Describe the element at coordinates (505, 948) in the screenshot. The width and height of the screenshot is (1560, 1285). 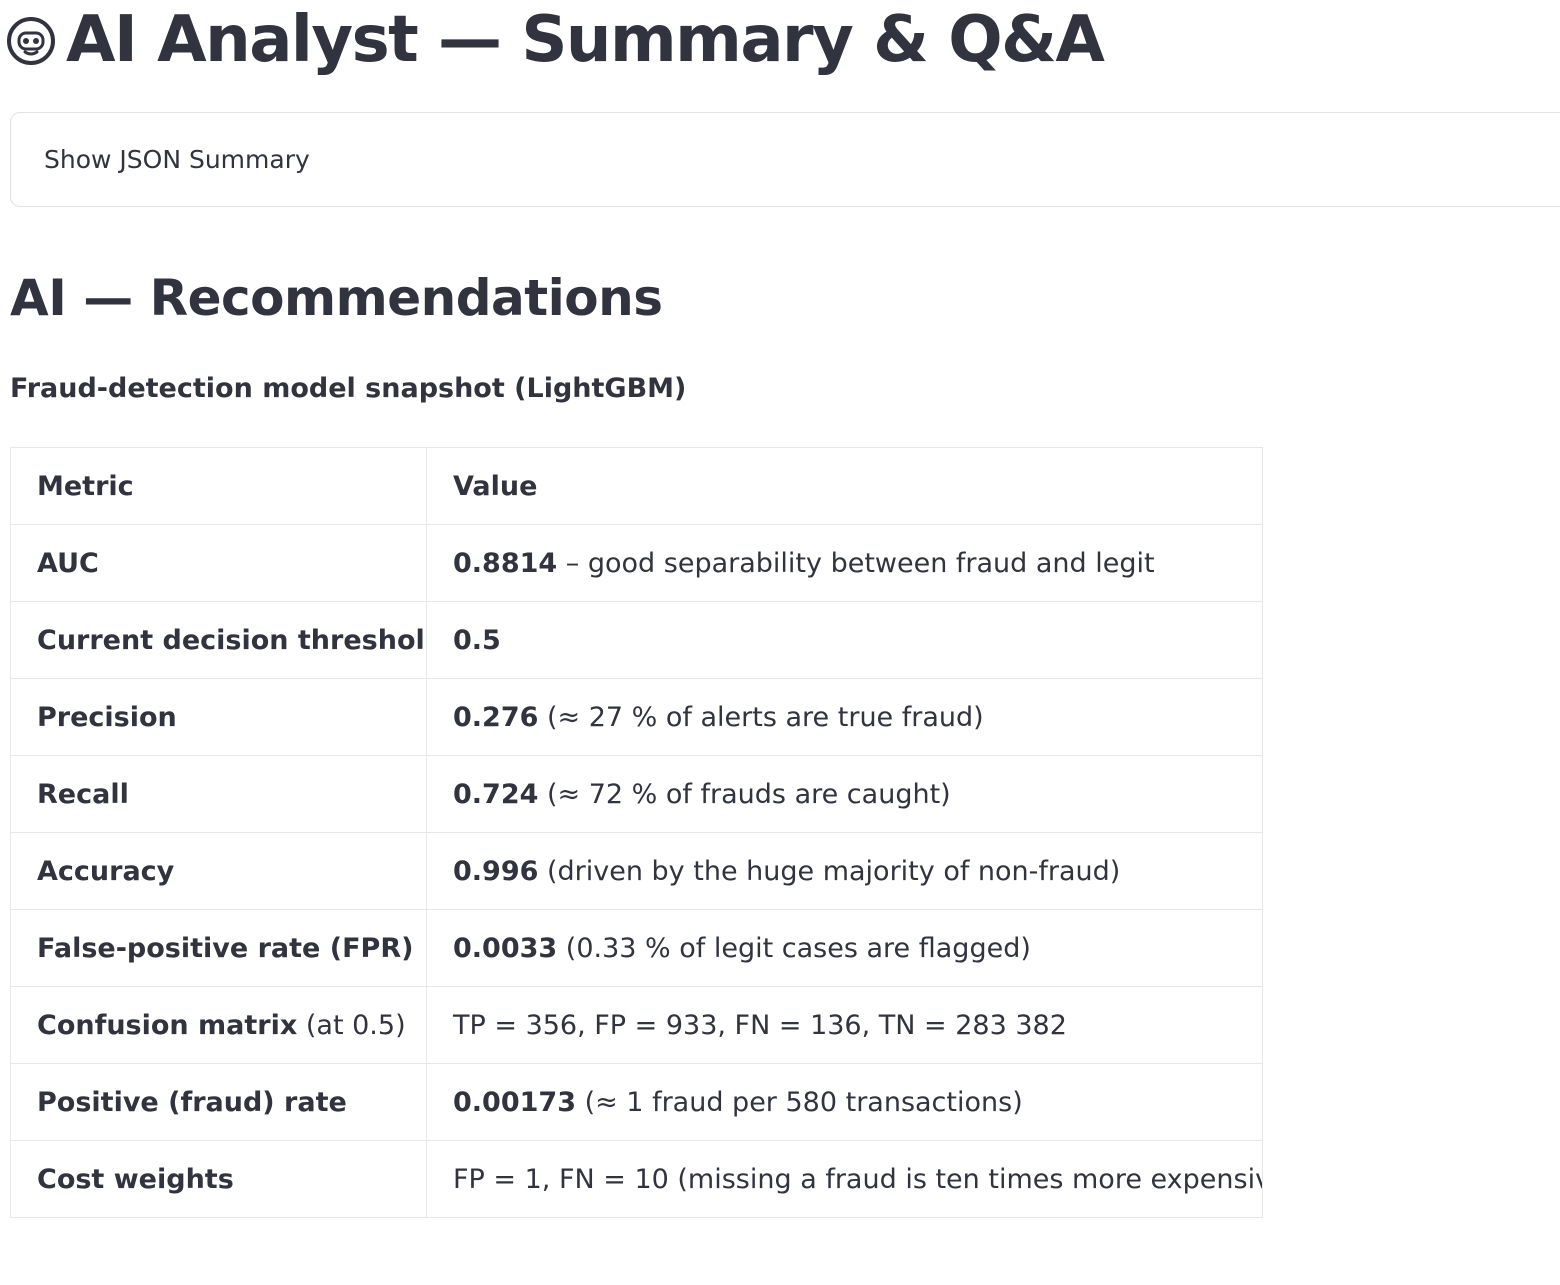
I see `metric-value: 0.0033` at that location.